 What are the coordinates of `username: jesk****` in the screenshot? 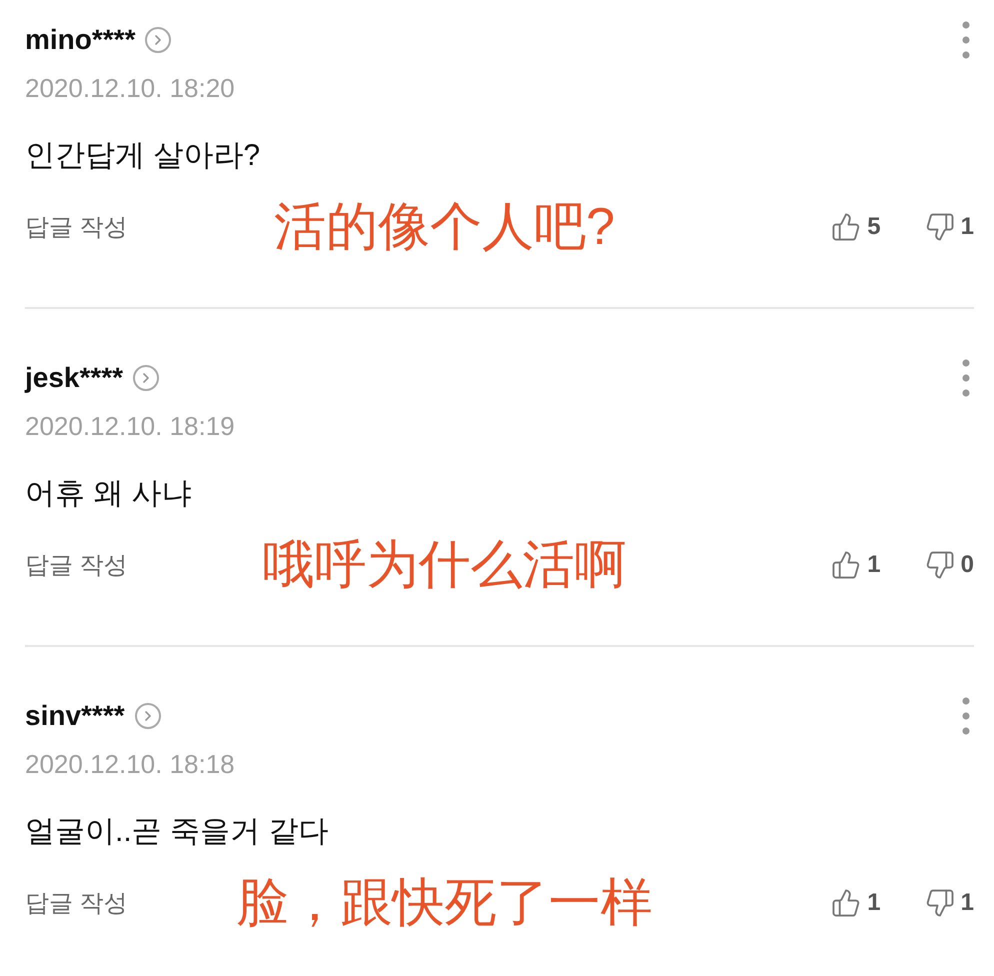 It's located at (74, 378).